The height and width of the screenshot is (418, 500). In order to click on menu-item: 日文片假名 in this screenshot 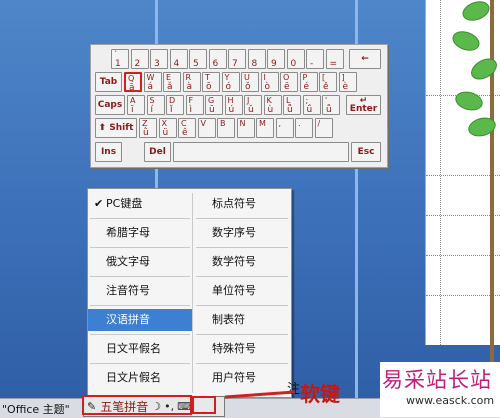, I will do `click(140, 378)`.